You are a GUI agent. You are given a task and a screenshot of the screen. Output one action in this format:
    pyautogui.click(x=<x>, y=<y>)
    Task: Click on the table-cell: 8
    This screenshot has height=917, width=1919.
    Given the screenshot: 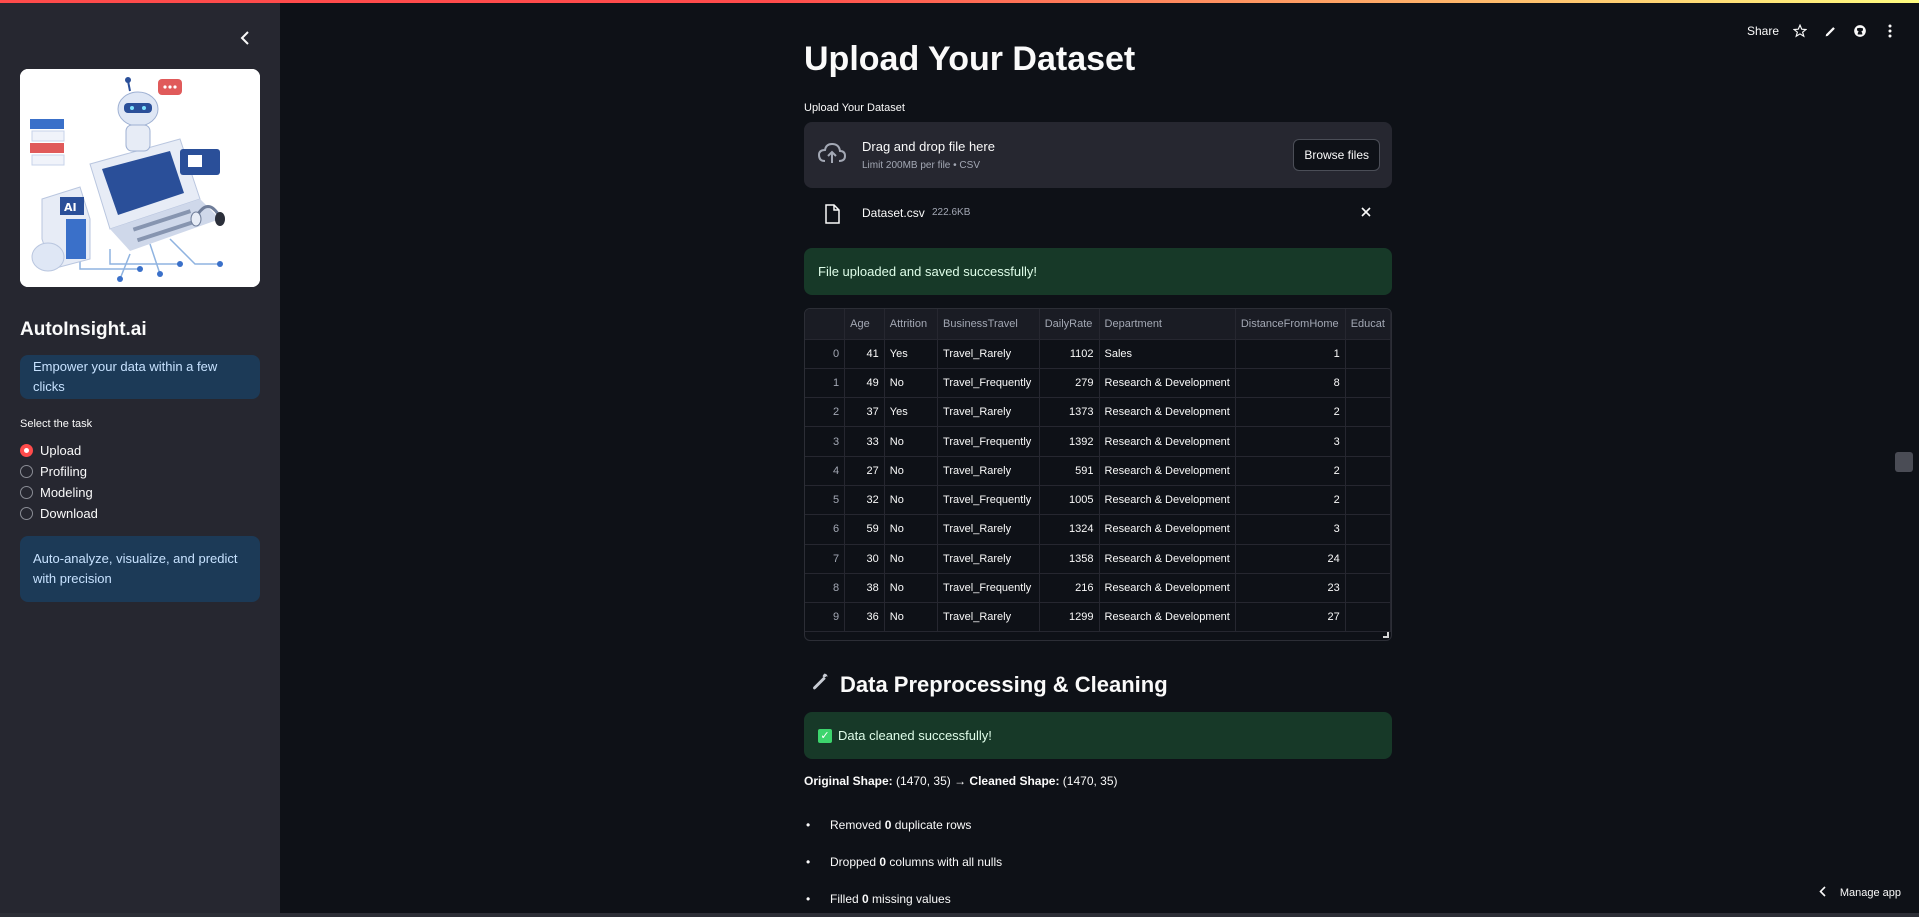 What is the action you would take?
    pyautogui.click(x=1290, y=383)
    